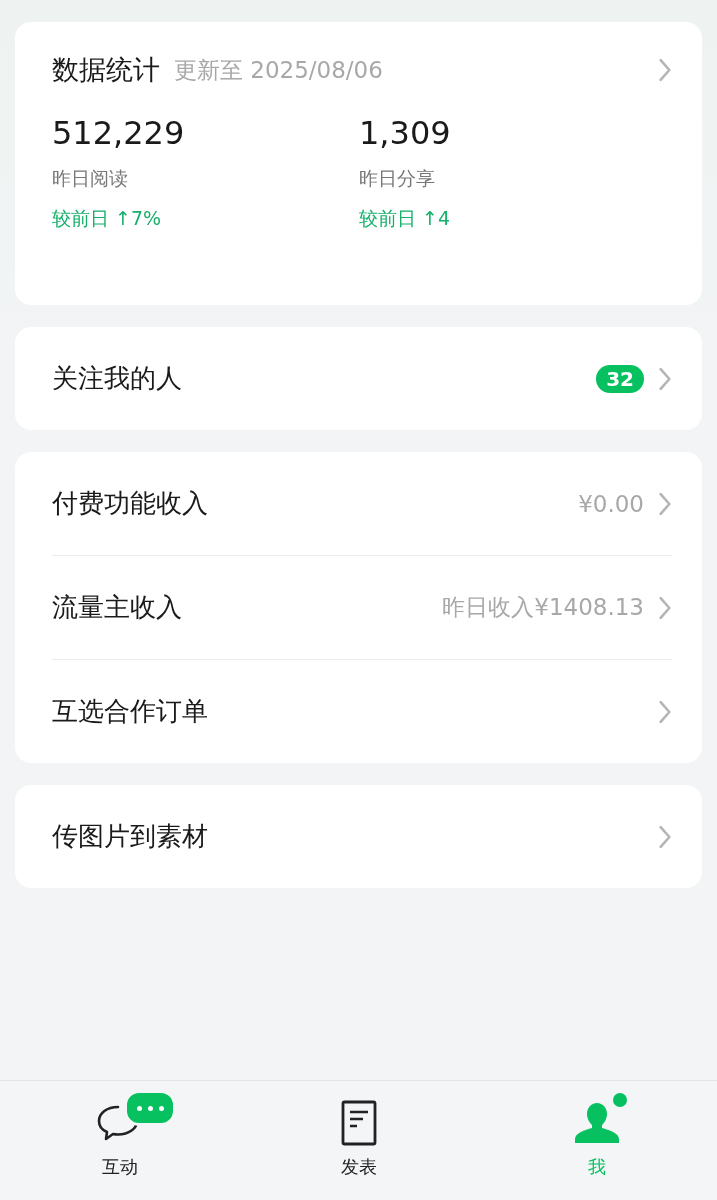 The height and width of the screenshot is (1200, 717). I want to click on metric-value: 512,229, so click(118, 133).